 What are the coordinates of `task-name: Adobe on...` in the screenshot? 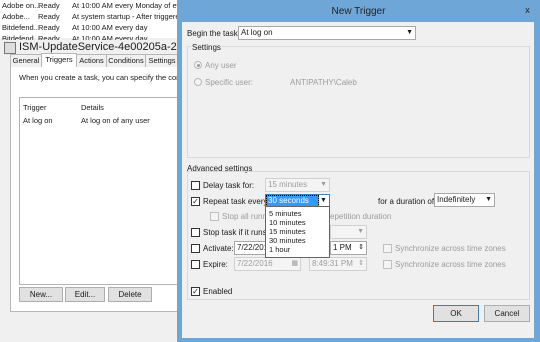 It's located at (21, 5).